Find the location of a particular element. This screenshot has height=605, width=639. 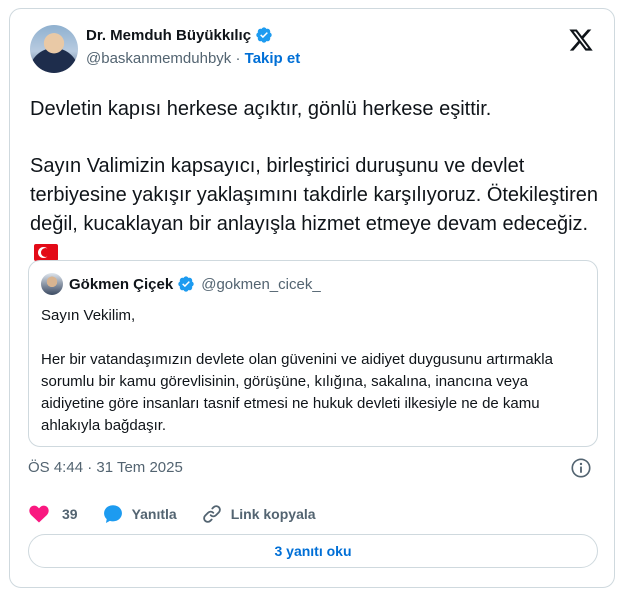

author-name-row: Dr. Memduh Büyükkılıç is located at coordinates (179, 35).